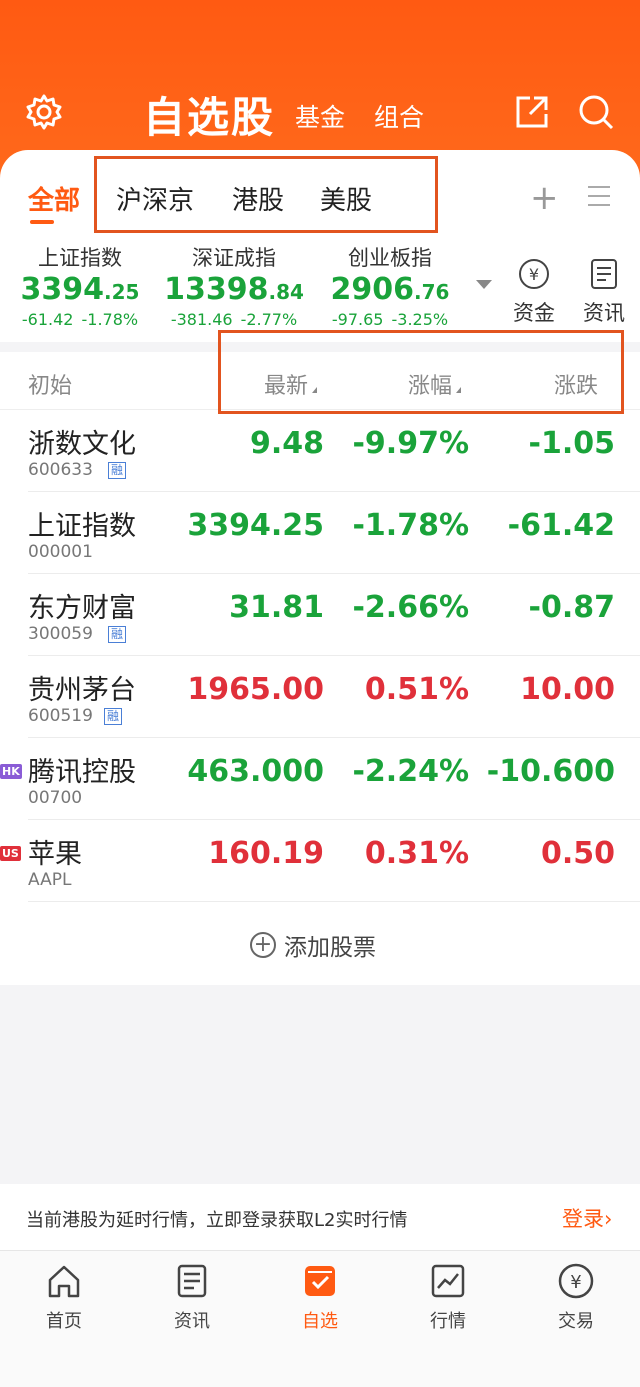  Describe the element at coordinates (82, 526) in the screenshot. I see `stock-name: 上证指数` at that location.